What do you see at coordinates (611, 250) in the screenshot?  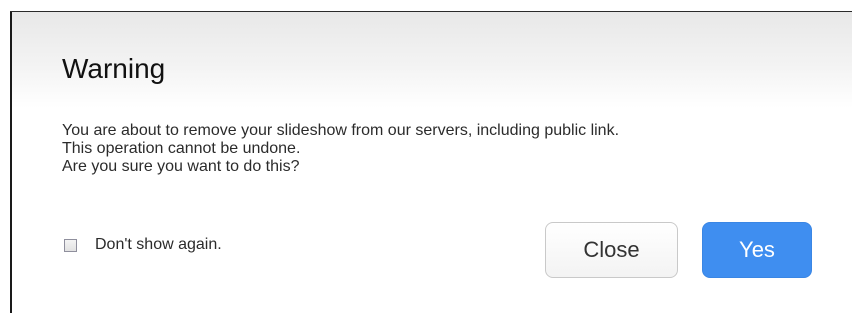 I see `close-button: Close` at bounding box center [611, 250].